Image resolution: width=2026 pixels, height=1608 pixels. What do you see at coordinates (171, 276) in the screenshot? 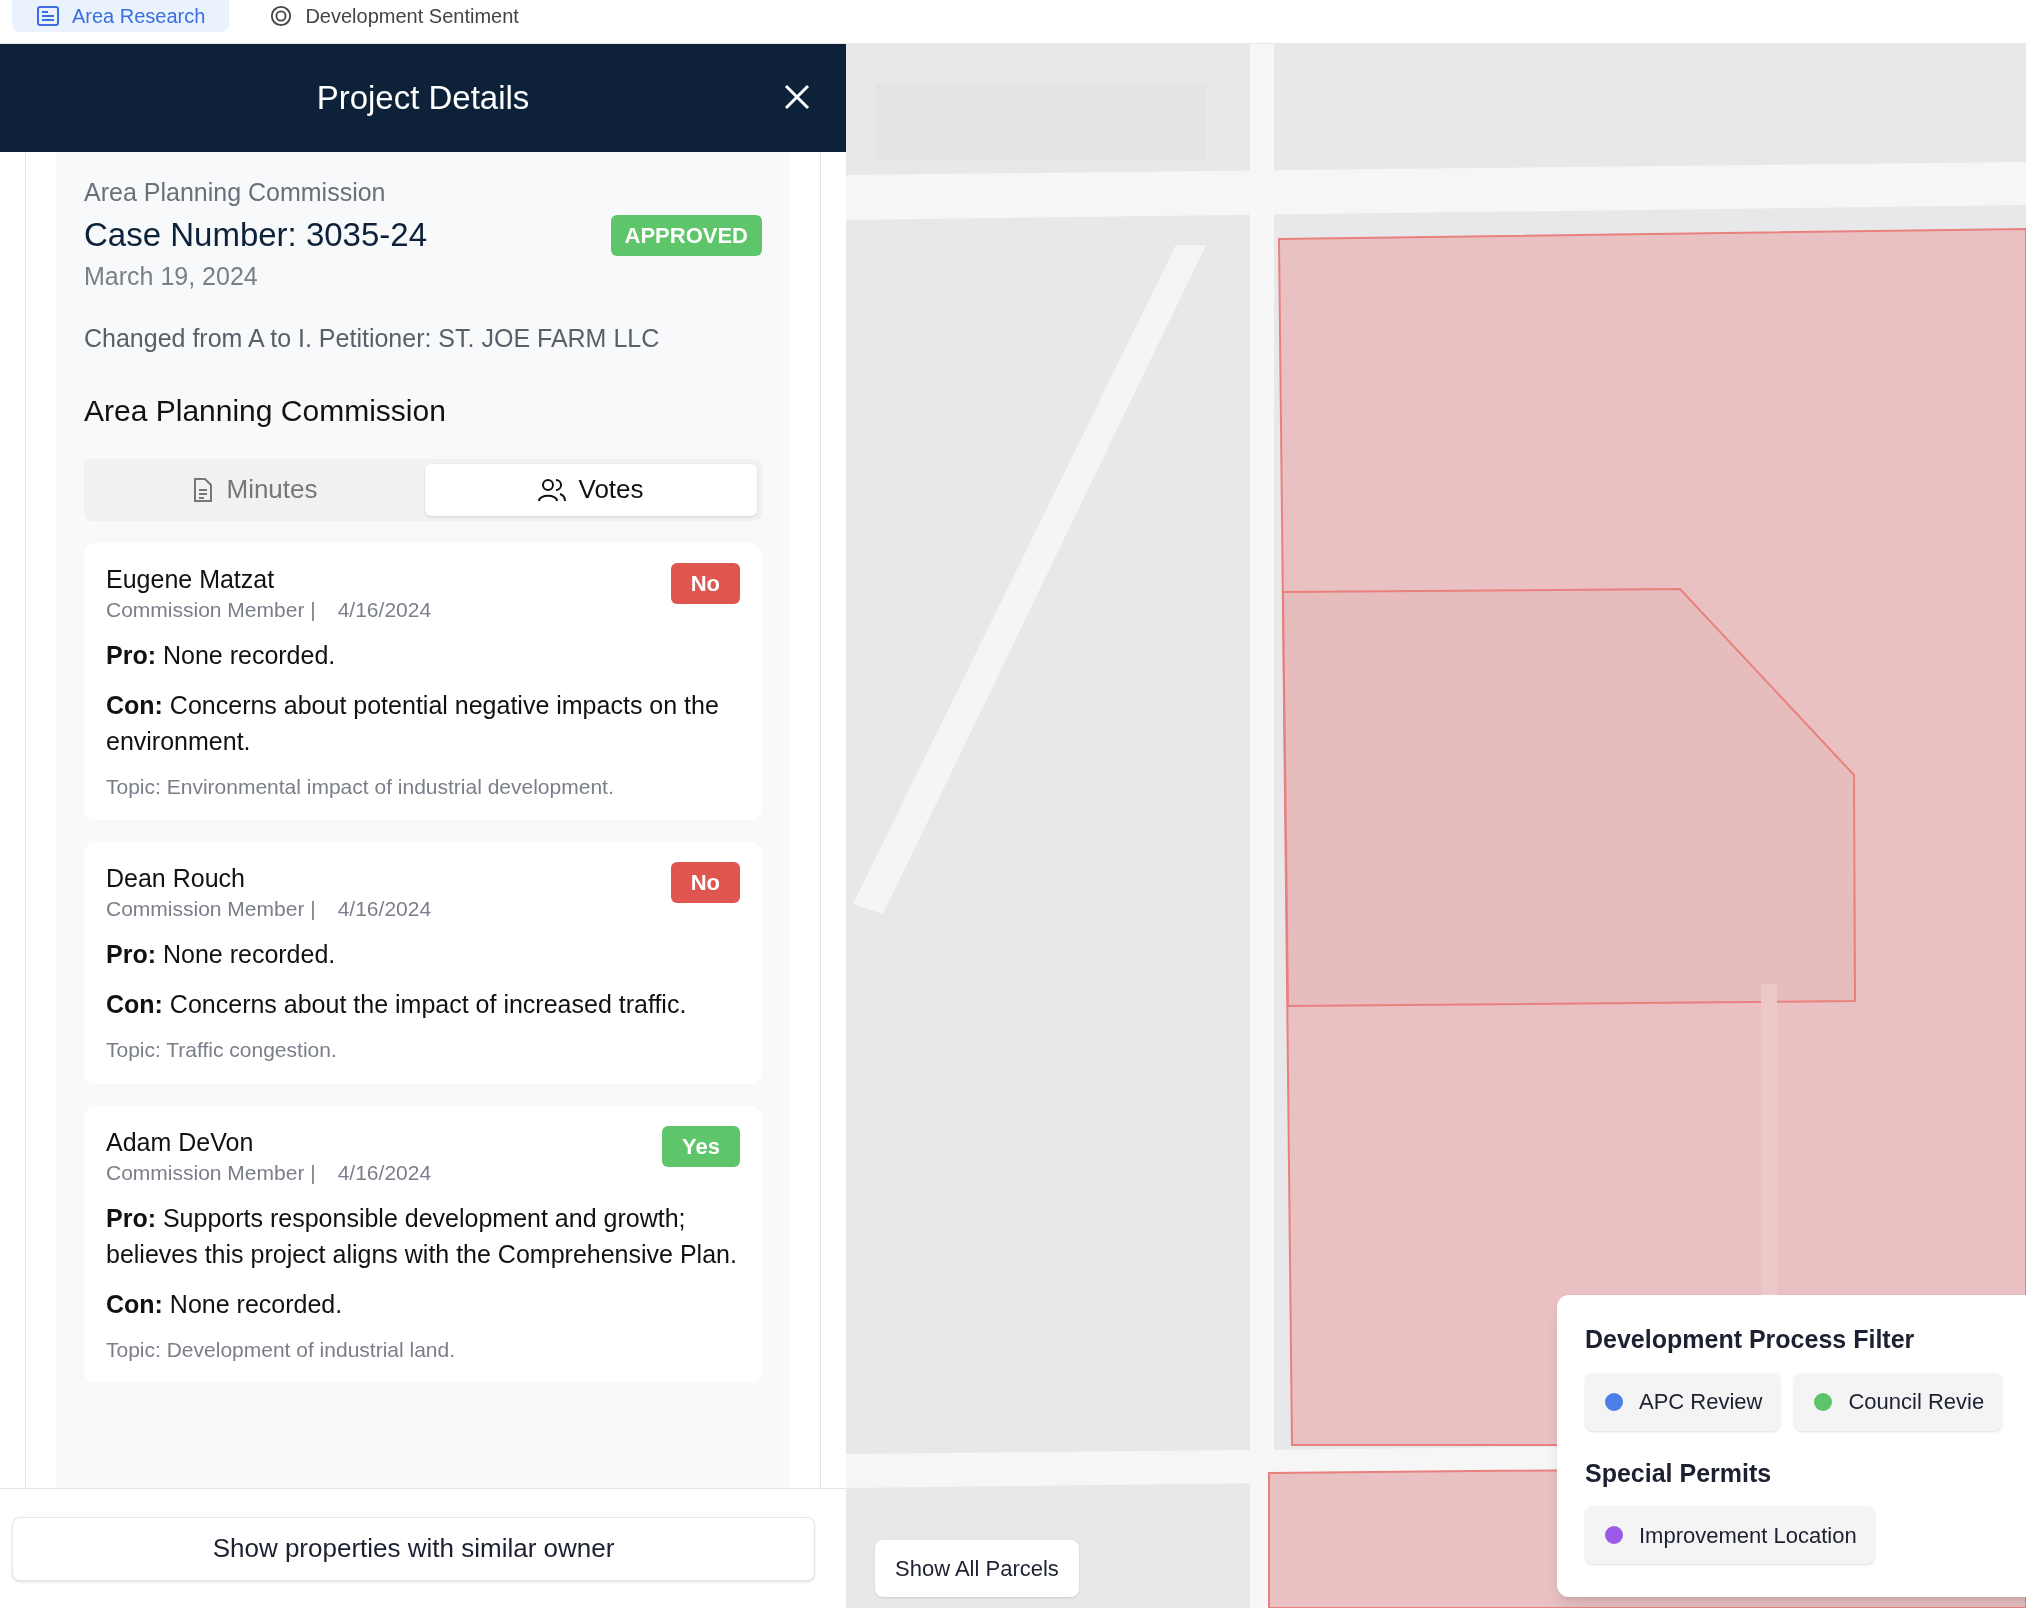
I see `case-date: March 19, 2024` at bounding box center [171, 276].